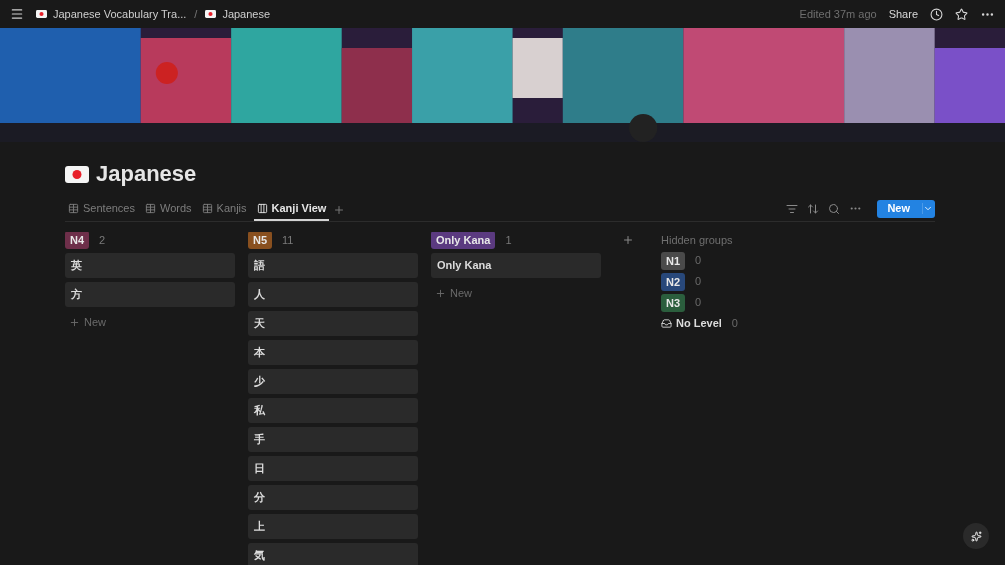 The image size is (1005, 565). I want to click on share-button: Share, so click(903, 14).